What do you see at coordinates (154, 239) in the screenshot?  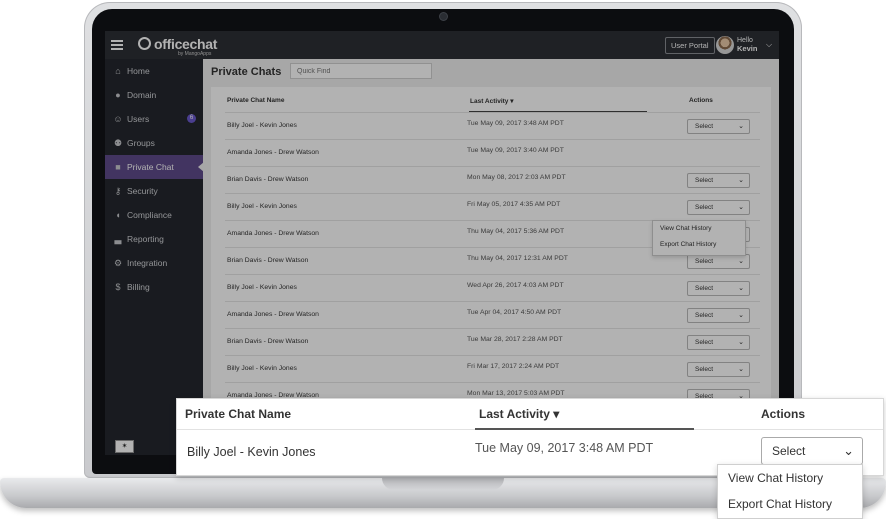 I see `sidebar-item-reporting: ▃ Reporting` at bounding box center [154, 239].